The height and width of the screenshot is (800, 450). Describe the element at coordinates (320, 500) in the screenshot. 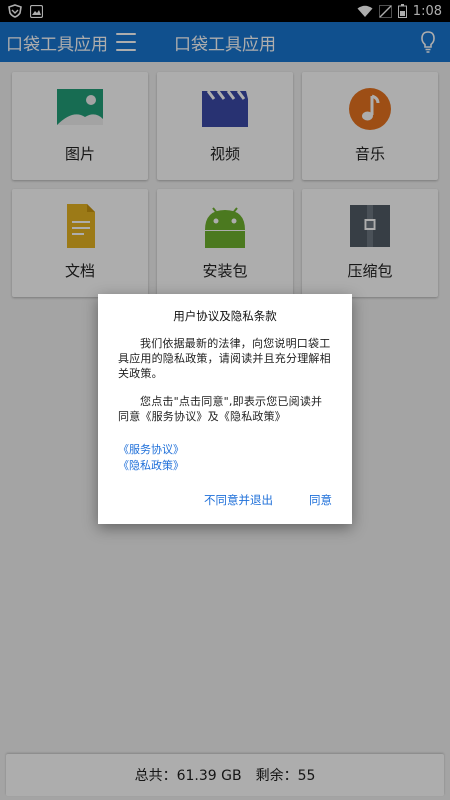

I see `agree-button: 同意` at that location.